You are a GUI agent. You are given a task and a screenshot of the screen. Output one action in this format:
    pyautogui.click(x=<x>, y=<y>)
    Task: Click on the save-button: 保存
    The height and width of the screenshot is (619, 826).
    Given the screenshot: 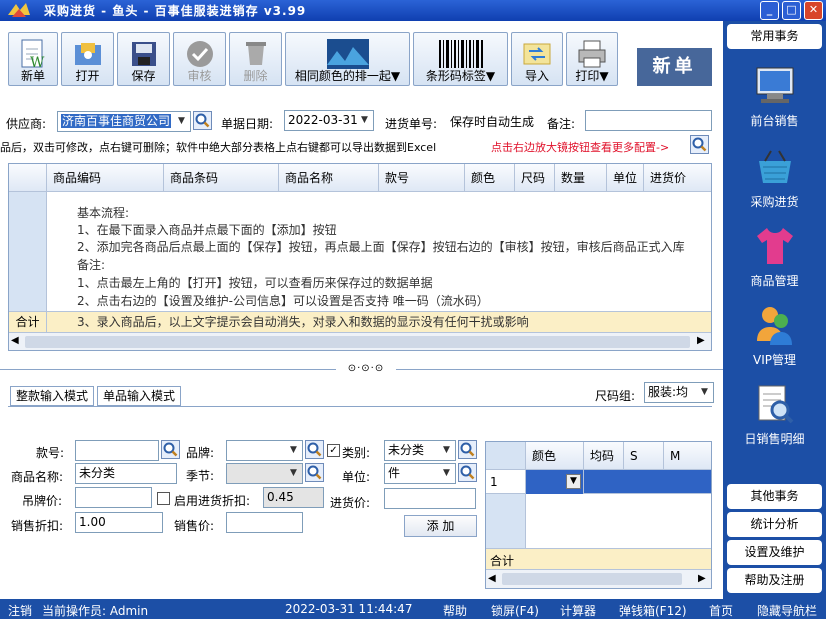 What is the action you would take?
    pyautogui.click(x=143, y=59)
    